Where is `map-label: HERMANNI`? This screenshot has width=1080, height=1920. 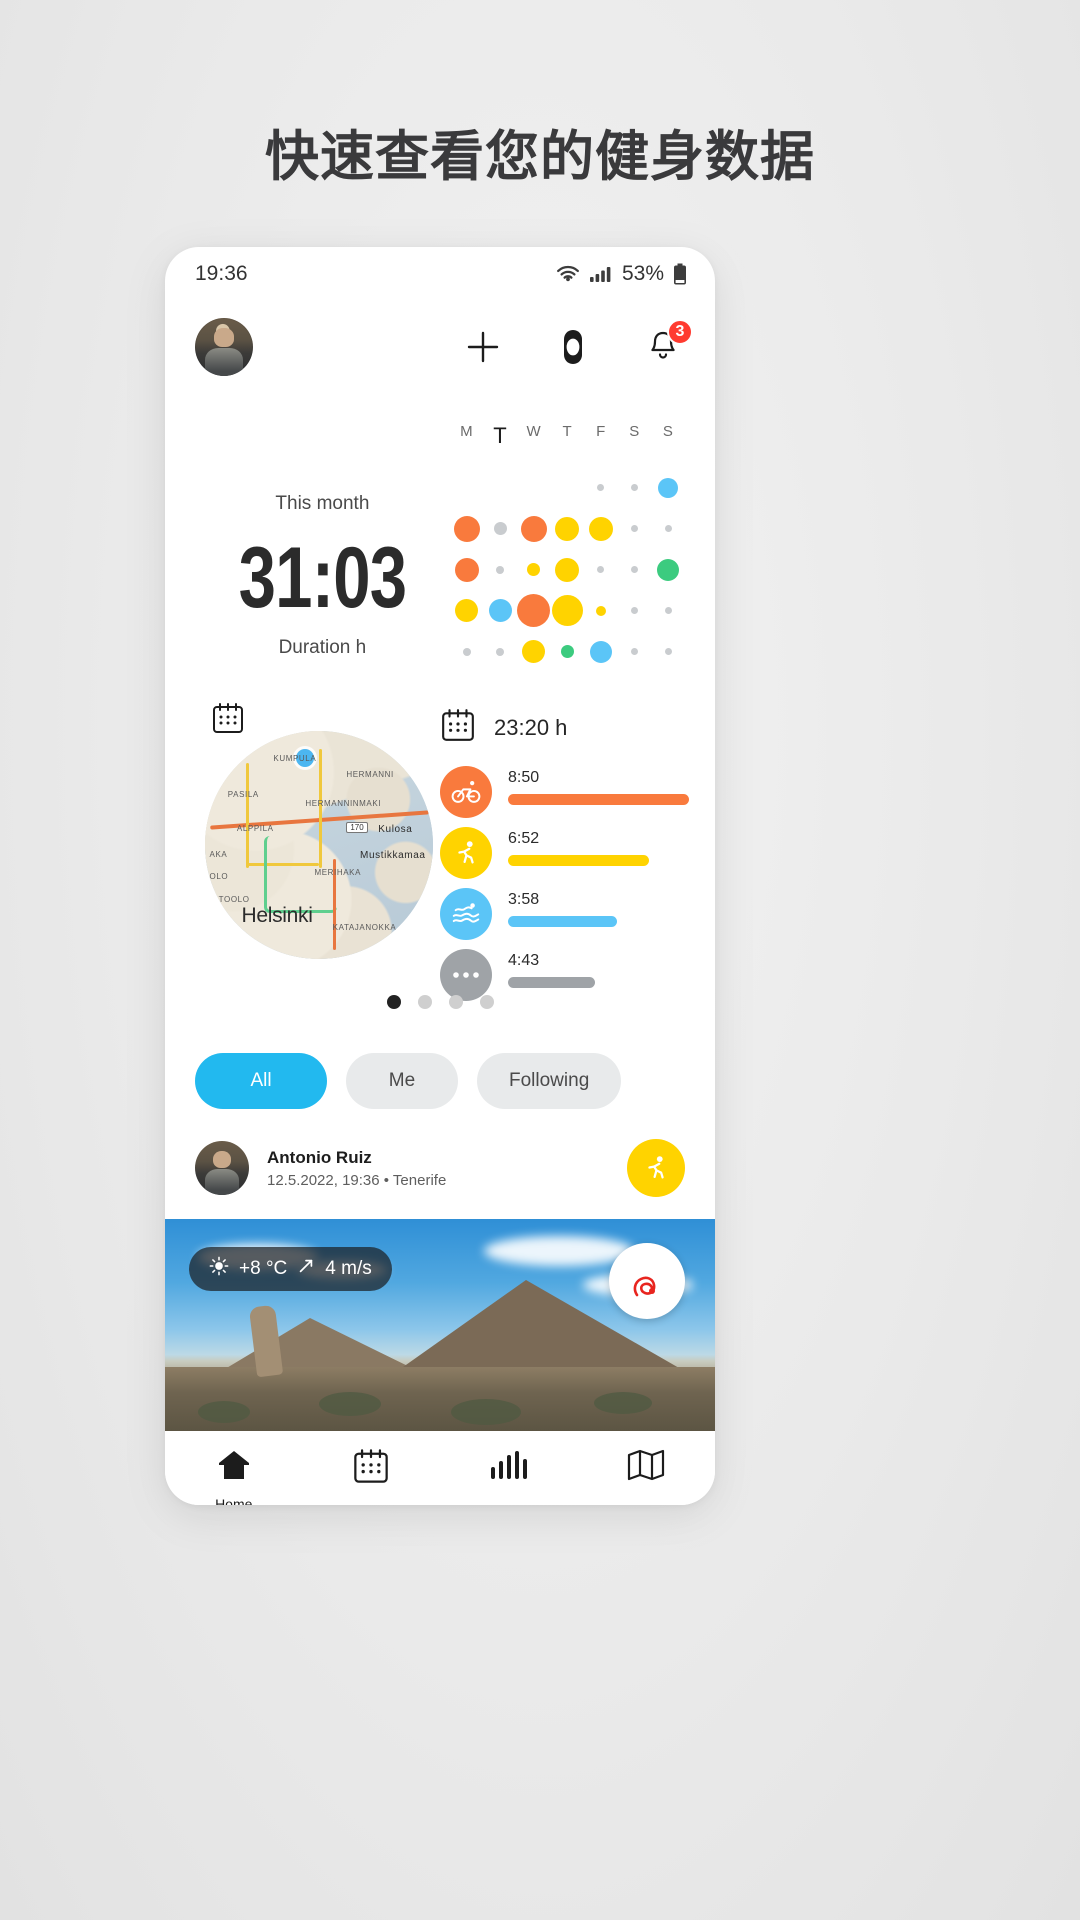 map-label: HERMANNI is located at coordinates (370, 774).